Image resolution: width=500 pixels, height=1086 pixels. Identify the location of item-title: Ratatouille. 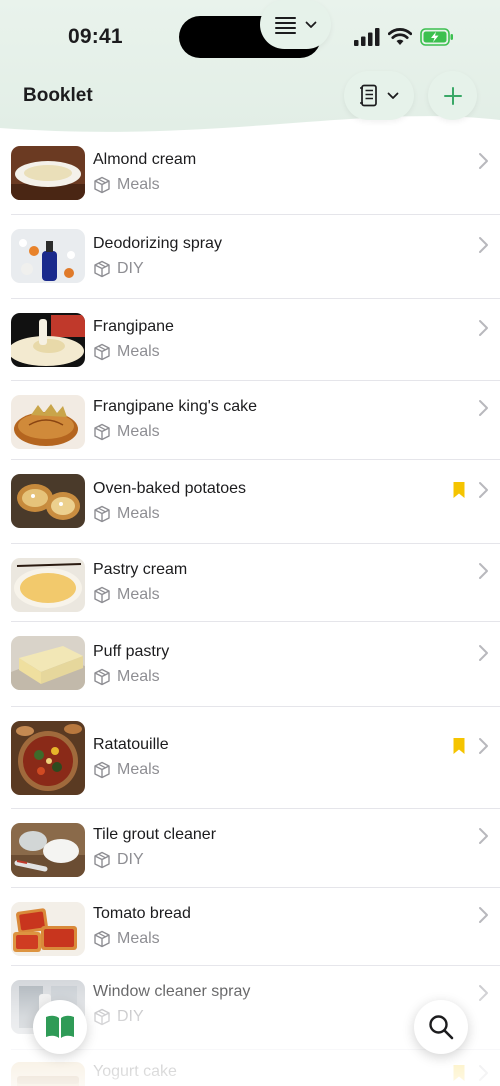
(131, 744).